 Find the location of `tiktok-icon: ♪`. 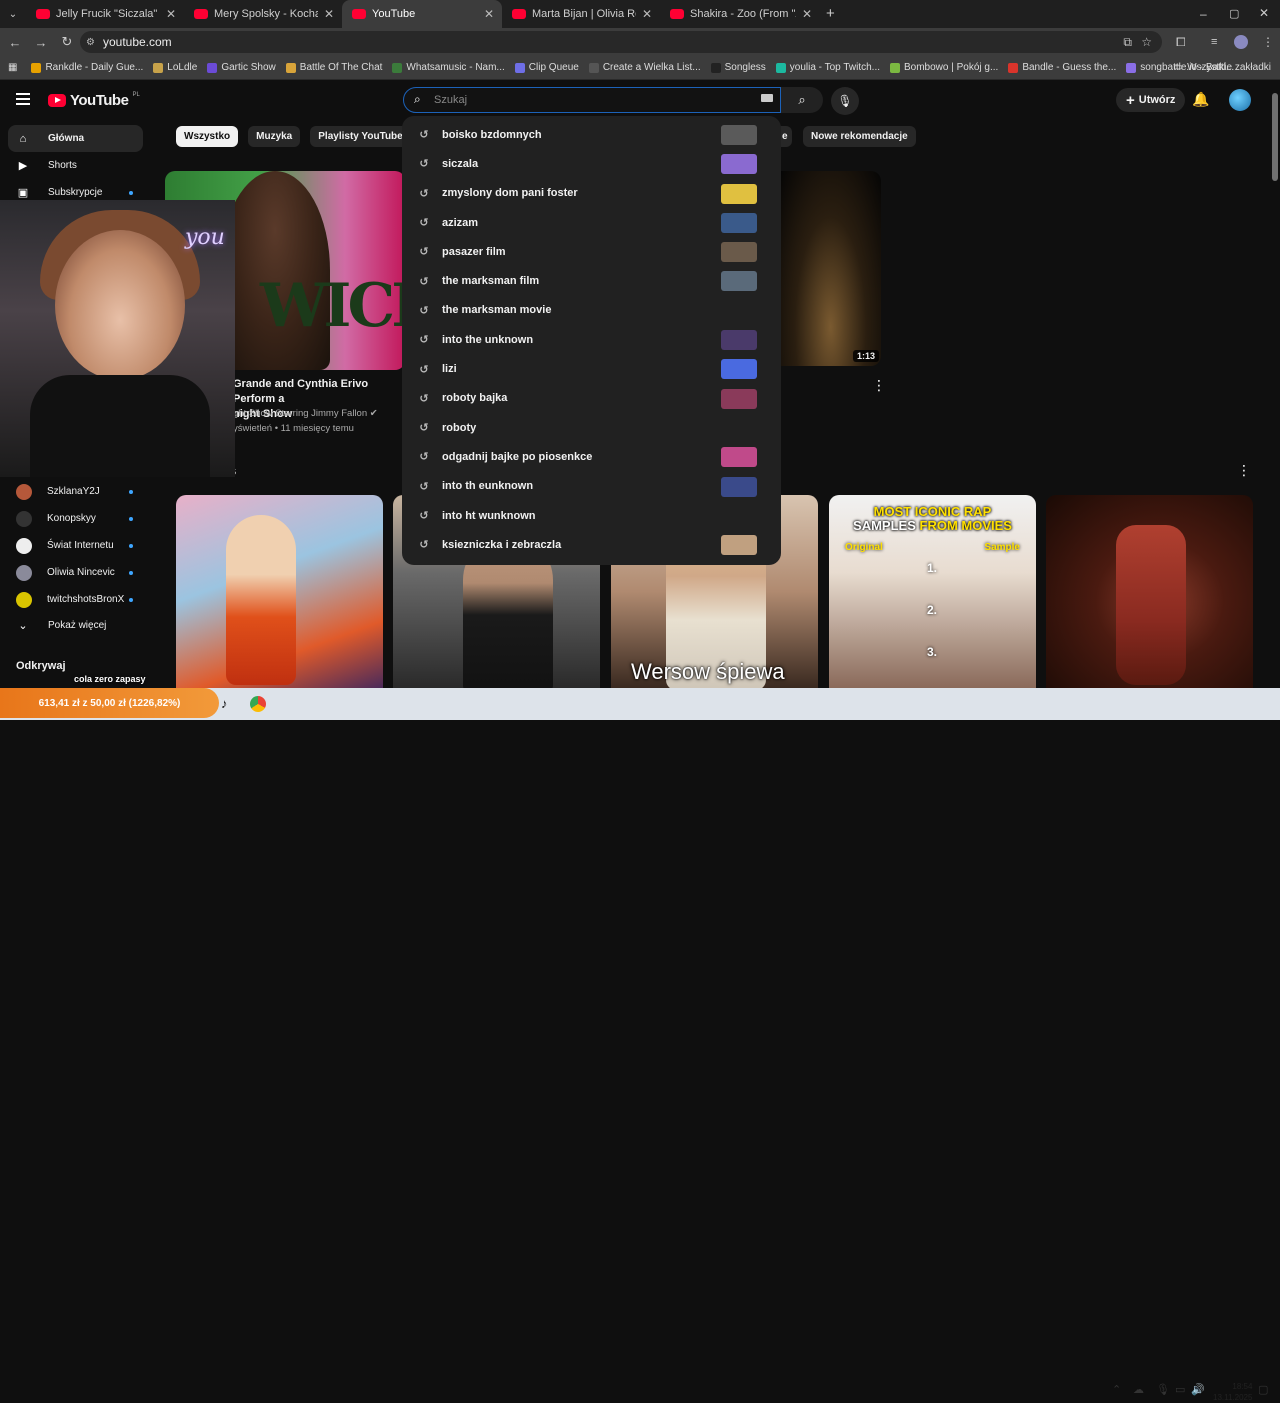

tiktok-icon: ♪ is located at coordinates (224, 703).